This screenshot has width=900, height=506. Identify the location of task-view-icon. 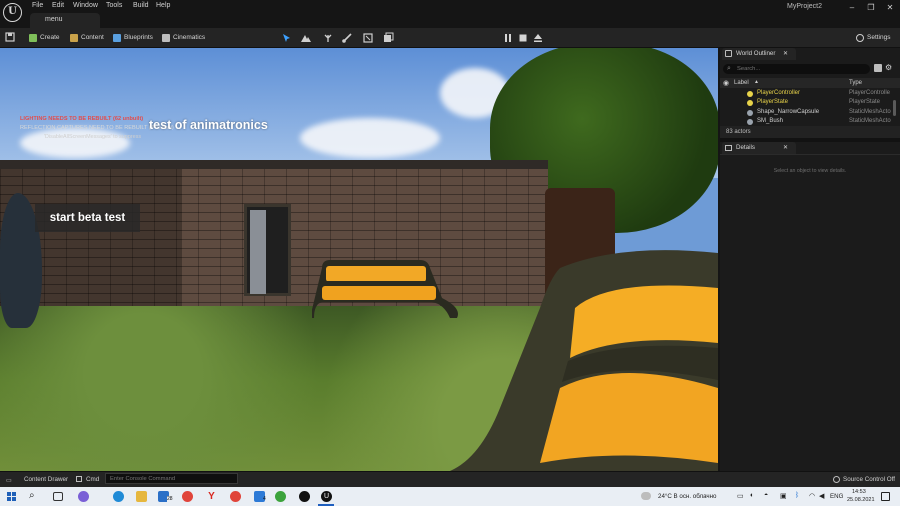
(58, 496).